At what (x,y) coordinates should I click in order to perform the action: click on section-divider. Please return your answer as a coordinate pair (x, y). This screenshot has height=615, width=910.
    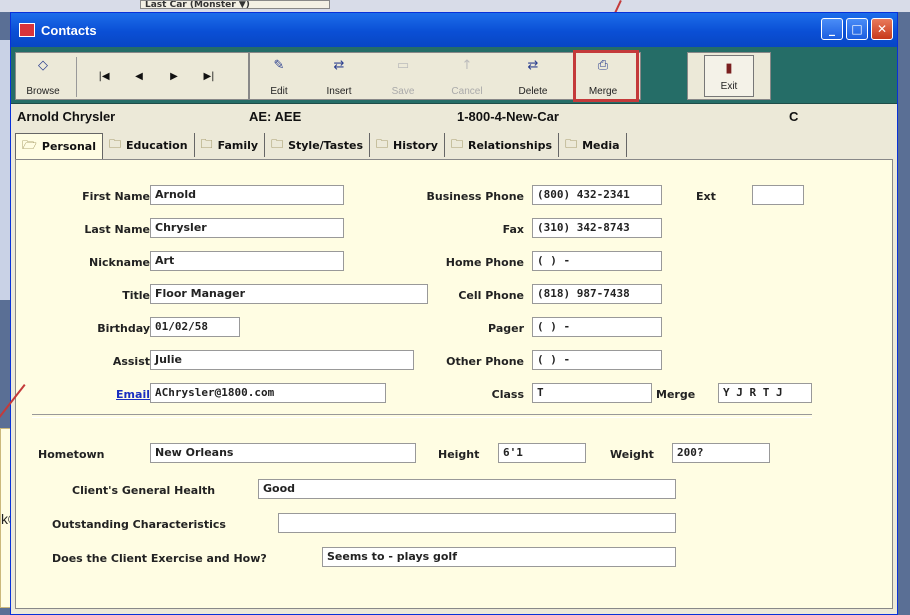
    Looking at the image, I should click on (422, 416).